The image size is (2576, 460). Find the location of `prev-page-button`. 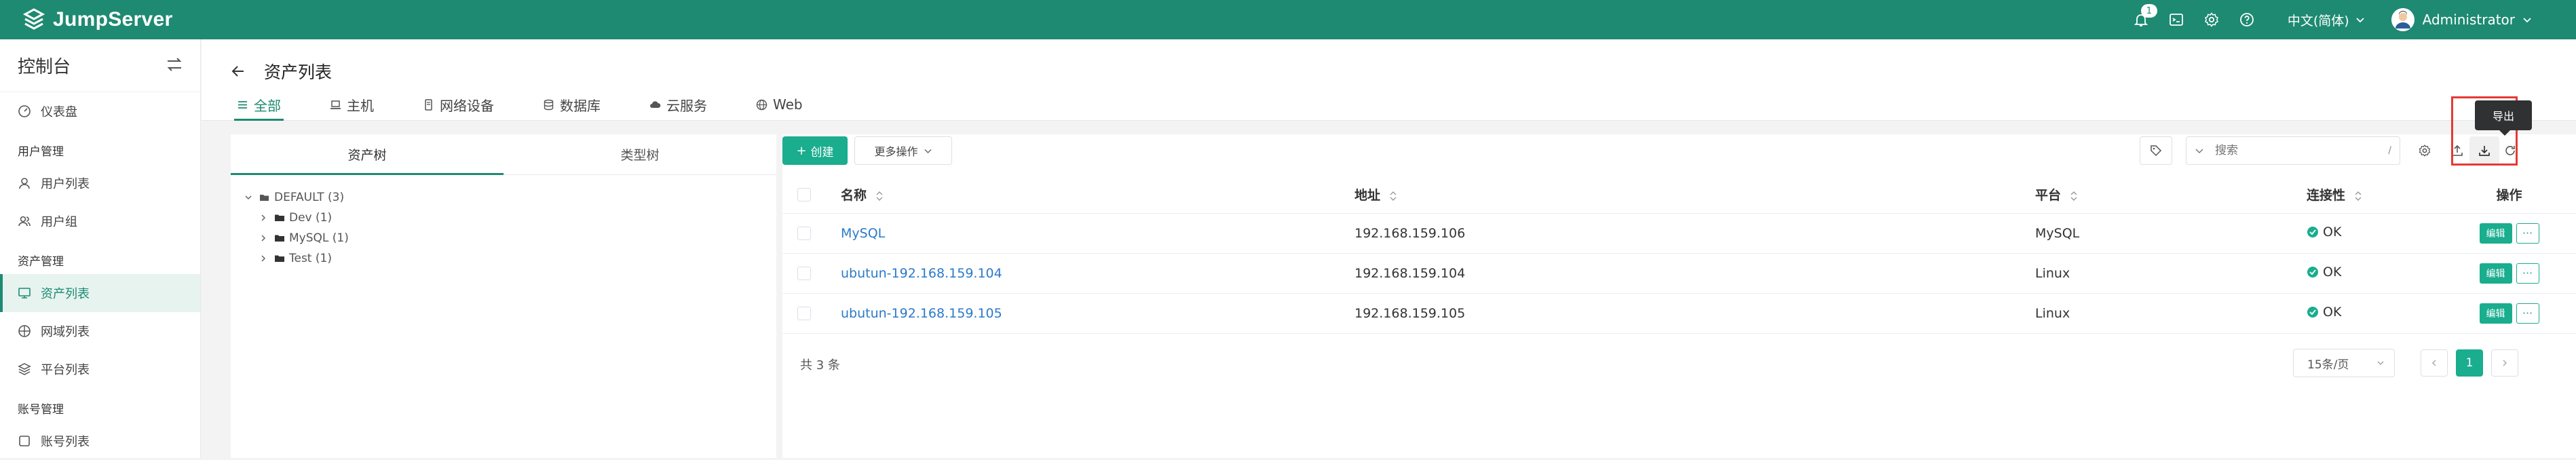

prev-page-button is located at coordinates (2434, 363).